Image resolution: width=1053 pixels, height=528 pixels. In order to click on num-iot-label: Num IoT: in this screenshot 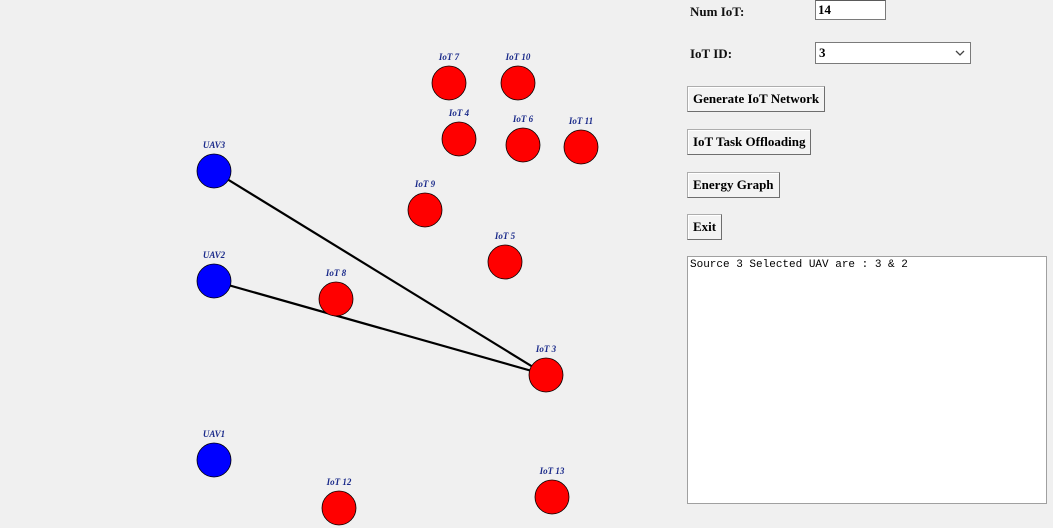, I will do `click(717, 11)`.